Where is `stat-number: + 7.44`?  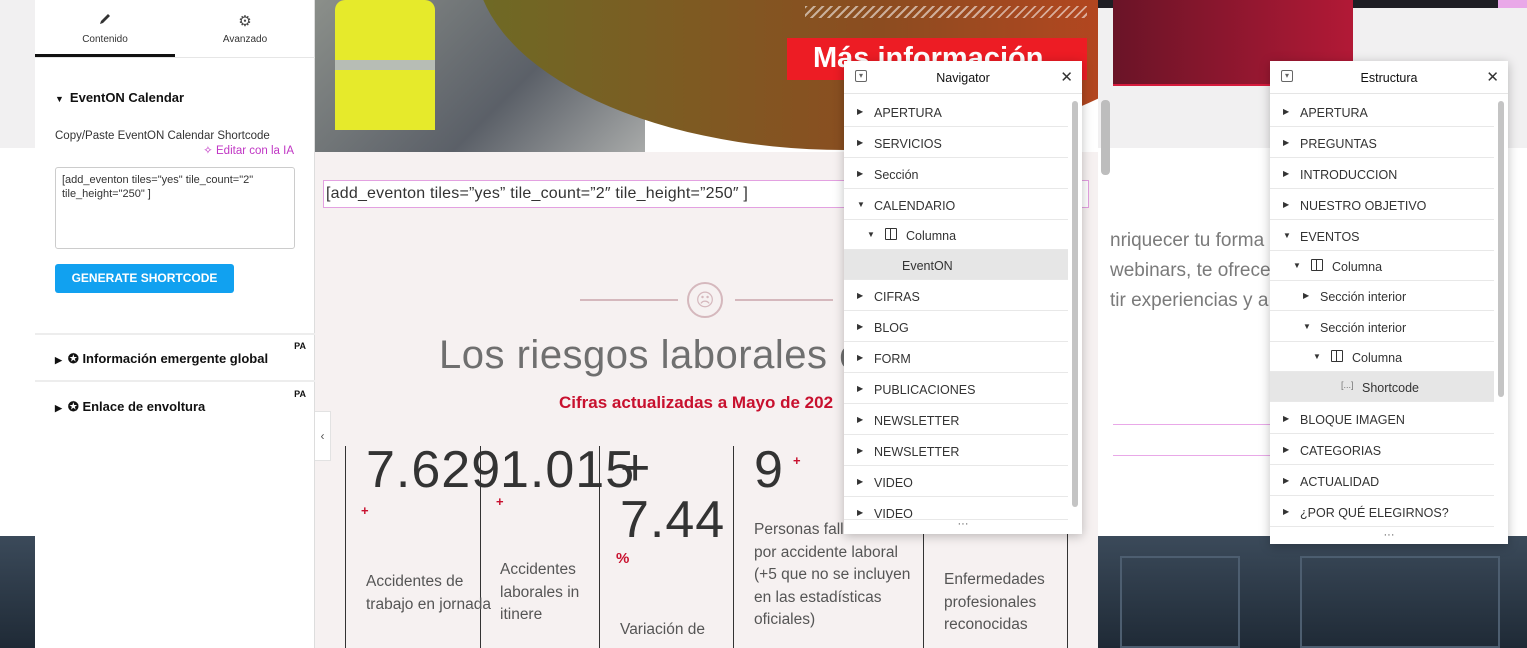 stat-number: + 7.44 is located at coordinates (673, 494).